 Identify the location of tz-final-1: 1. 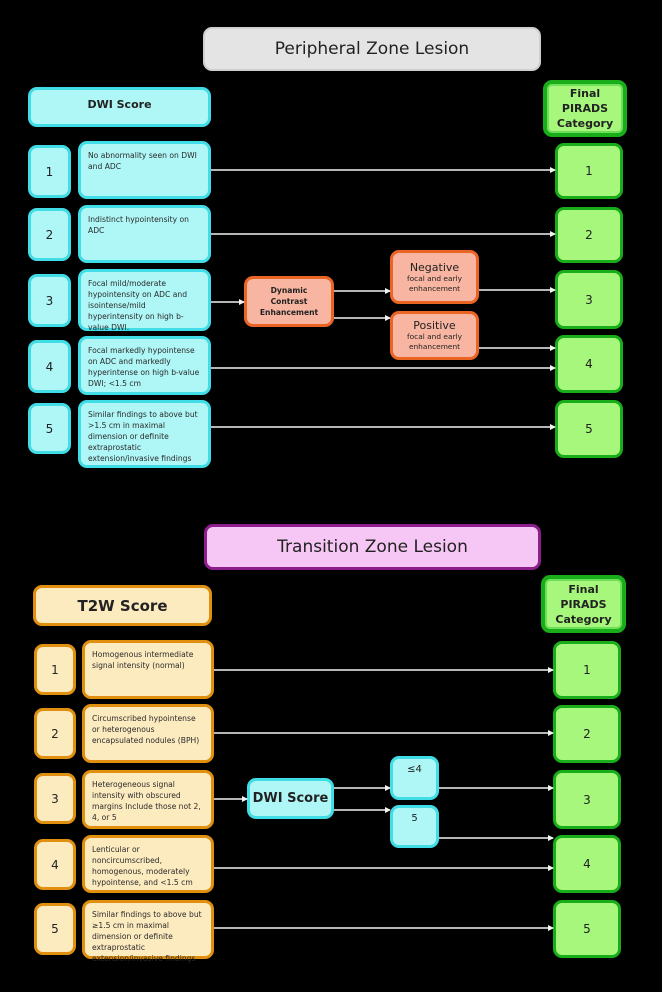
(587, 670).